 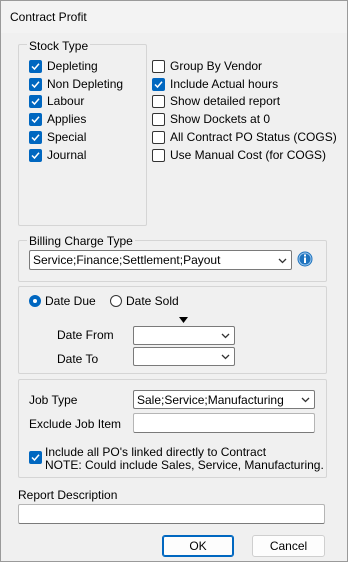 What do you see at coordinates (305, 259) in the screenshot?
I see `info-icon` at bounding box center [305, 259].